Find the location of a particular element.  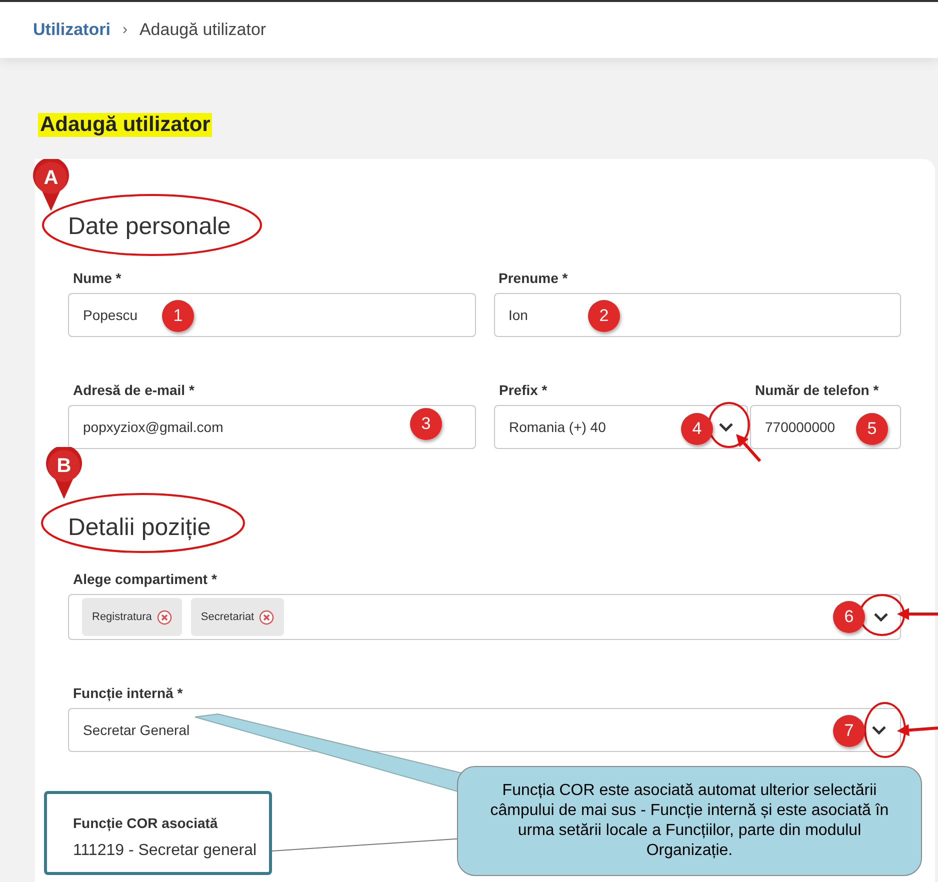

breadcrumb-link: Utilizatori is located at coordinates (71, 30).